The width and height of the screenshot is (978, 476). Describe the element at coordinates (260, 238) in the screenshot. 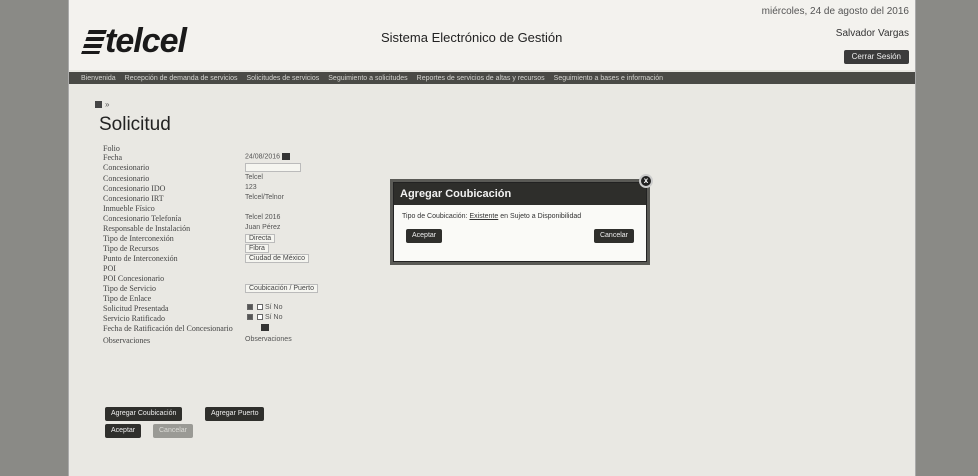

I see `interconnection-type-select: Directa` at that location.